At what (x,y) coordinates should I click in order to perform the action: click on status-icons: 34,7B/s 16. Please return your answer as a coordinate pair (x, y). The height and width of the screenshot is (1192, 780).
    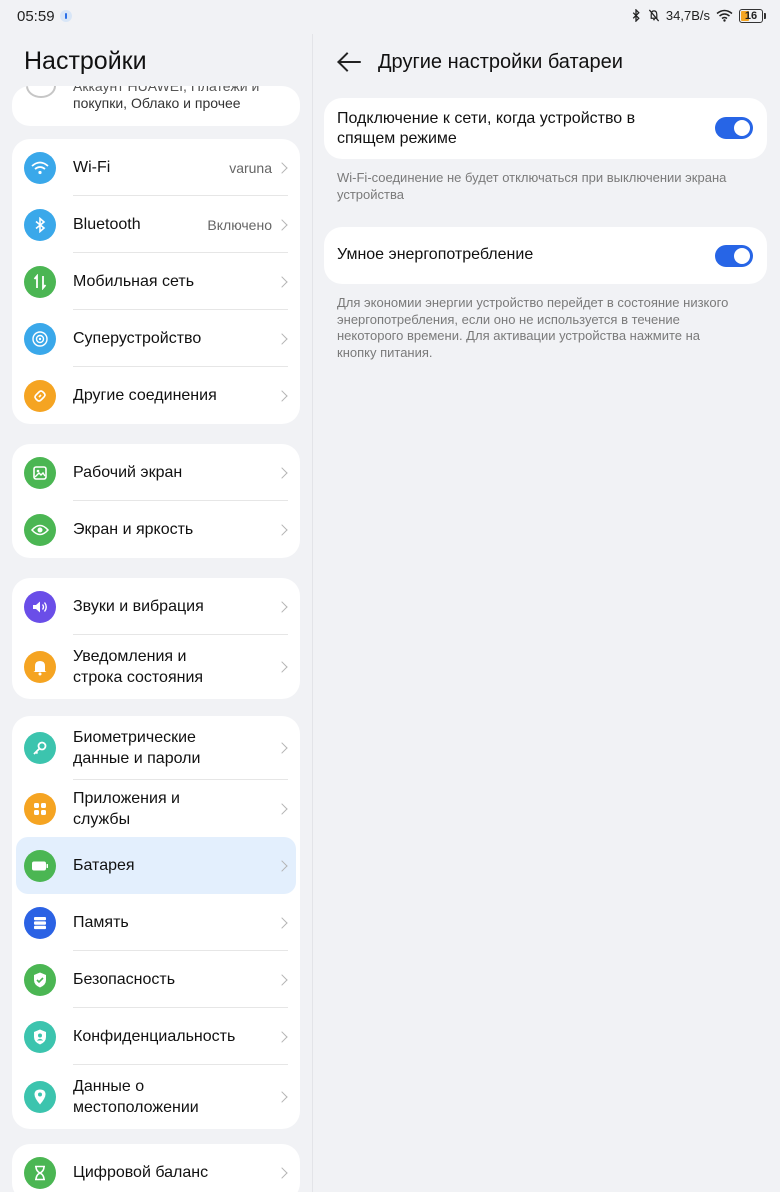
    Looking at the image, I should click on (698, 15).